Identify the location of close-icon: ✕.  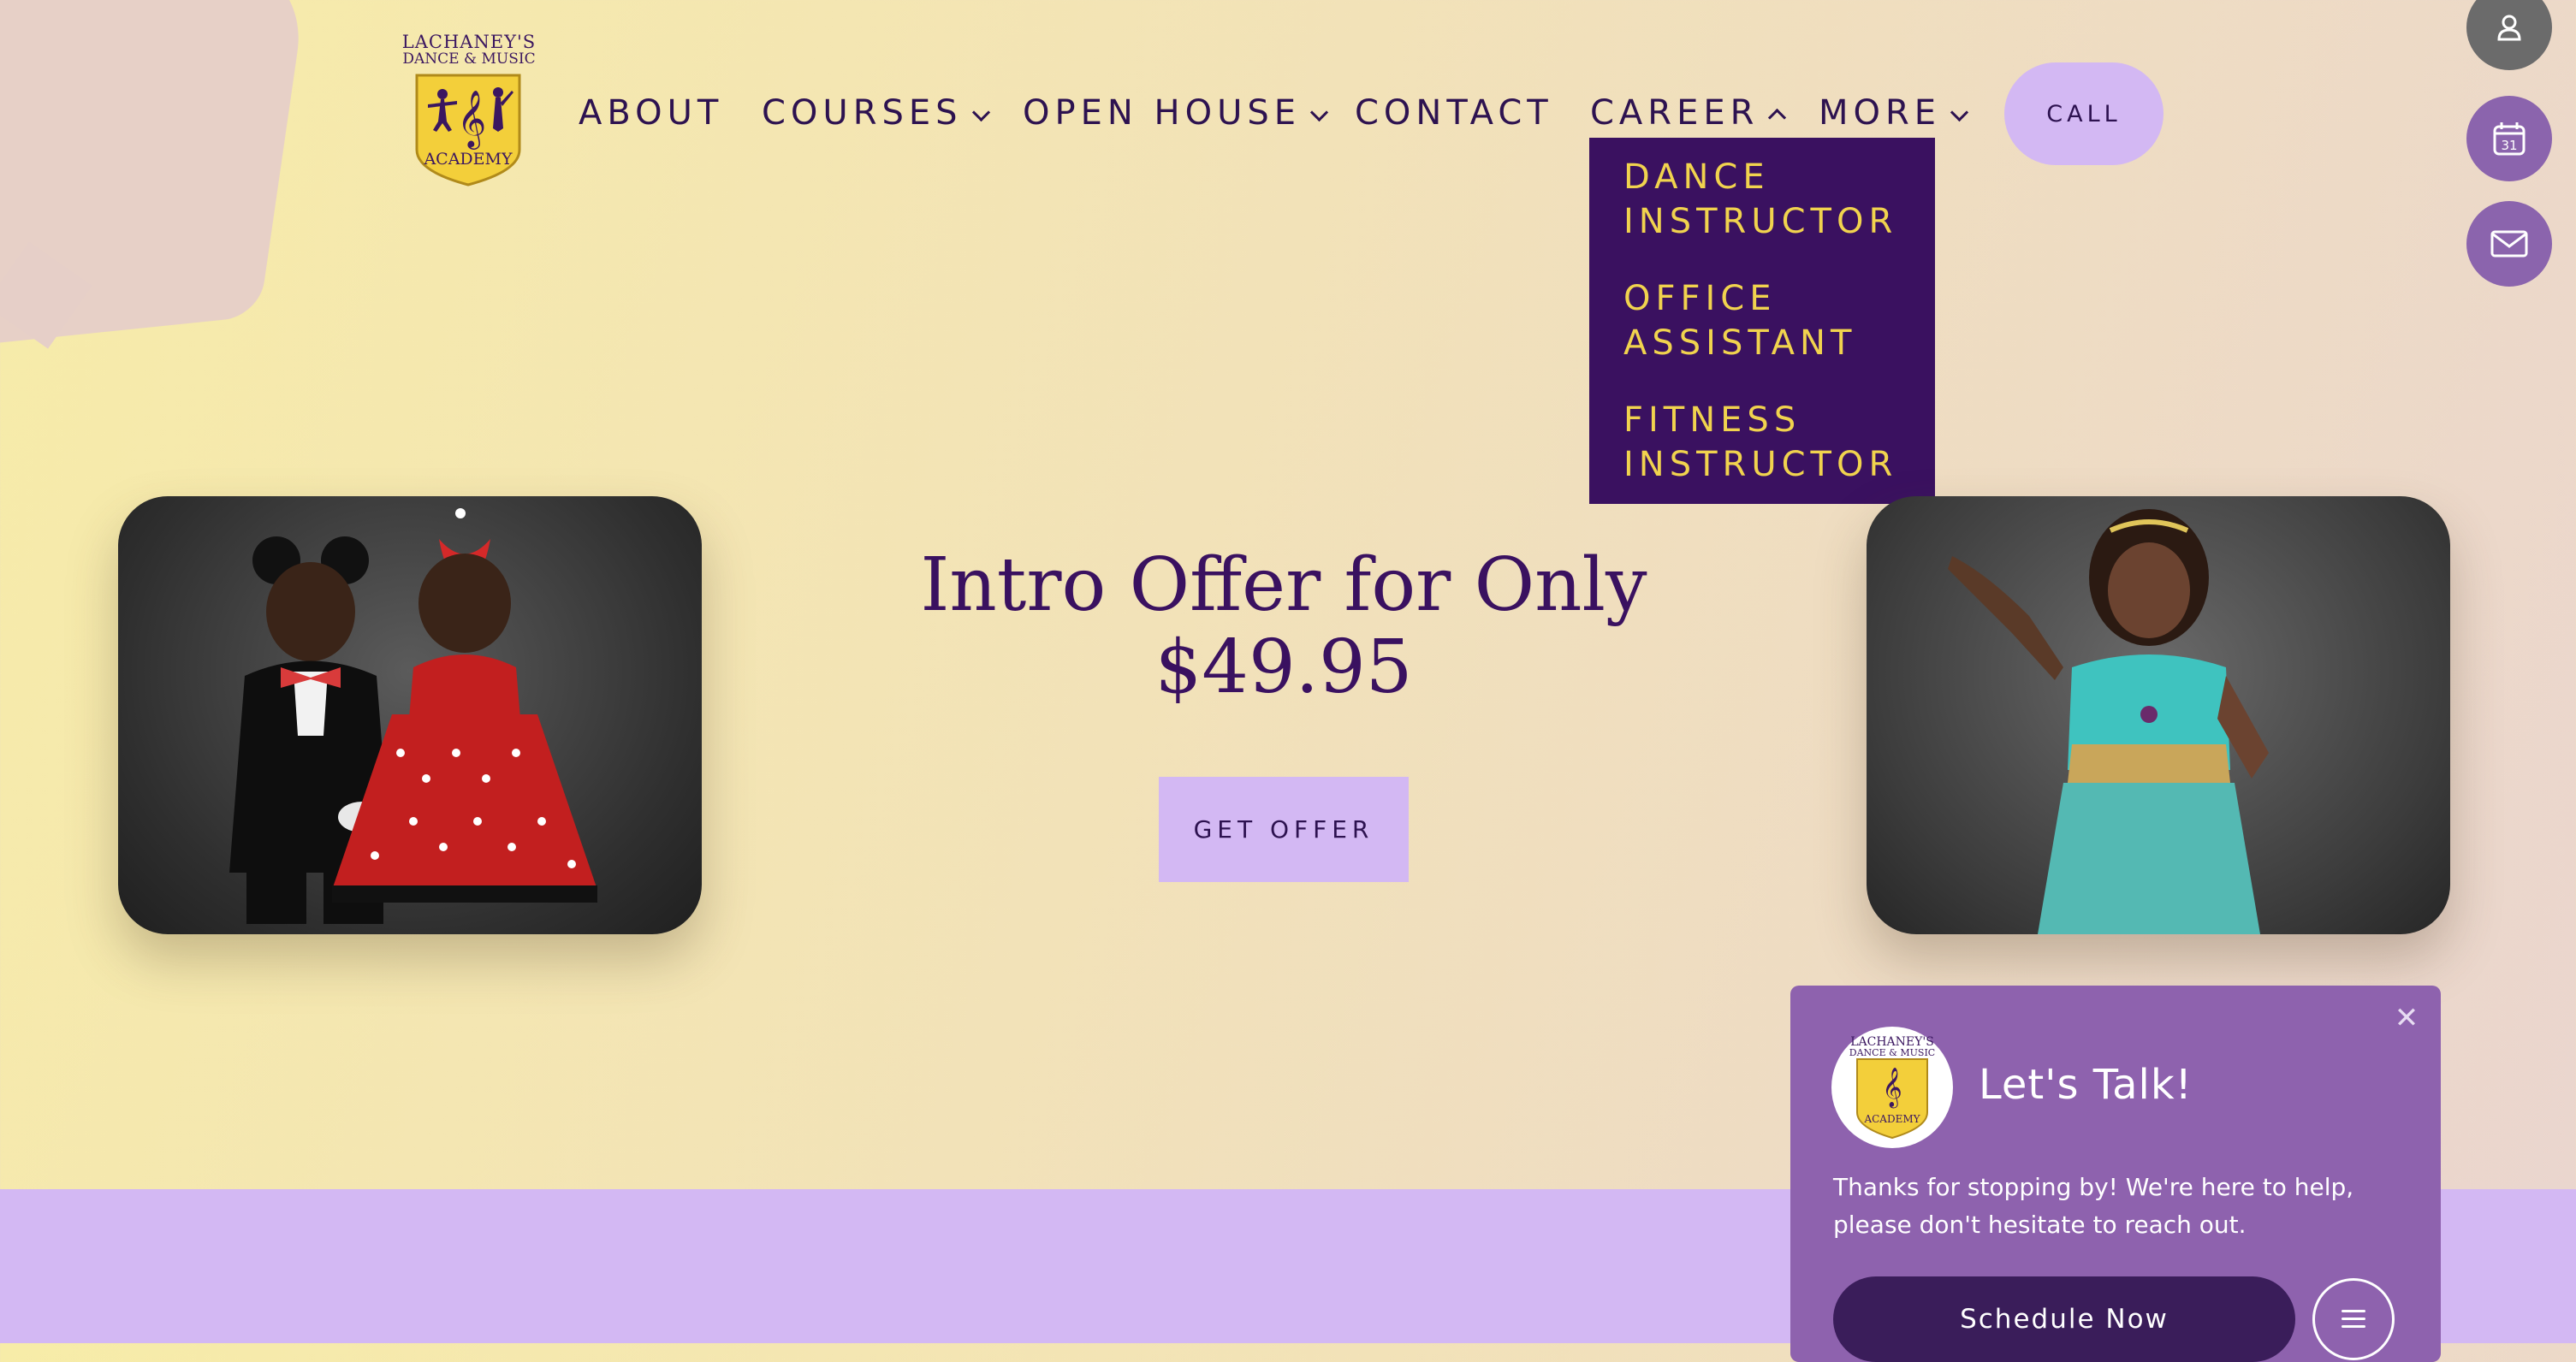
(2406, 1018).